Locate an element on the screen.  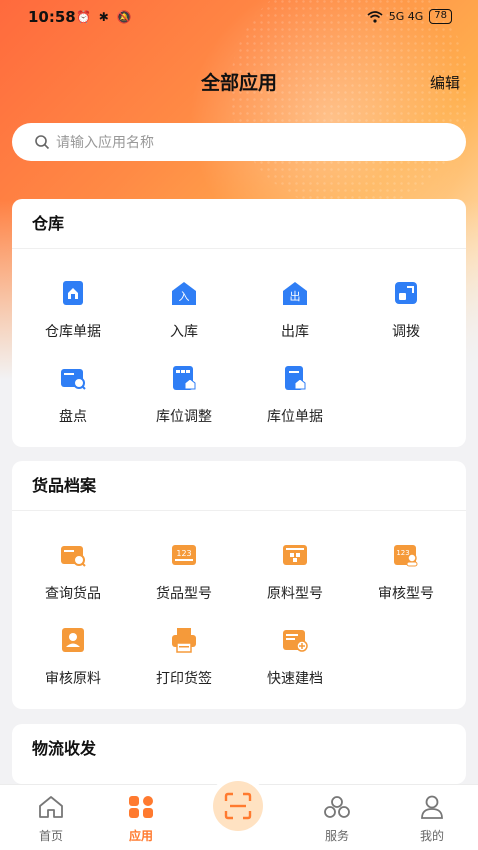
nav-service: 服务 is located at coordinates (337, 819).